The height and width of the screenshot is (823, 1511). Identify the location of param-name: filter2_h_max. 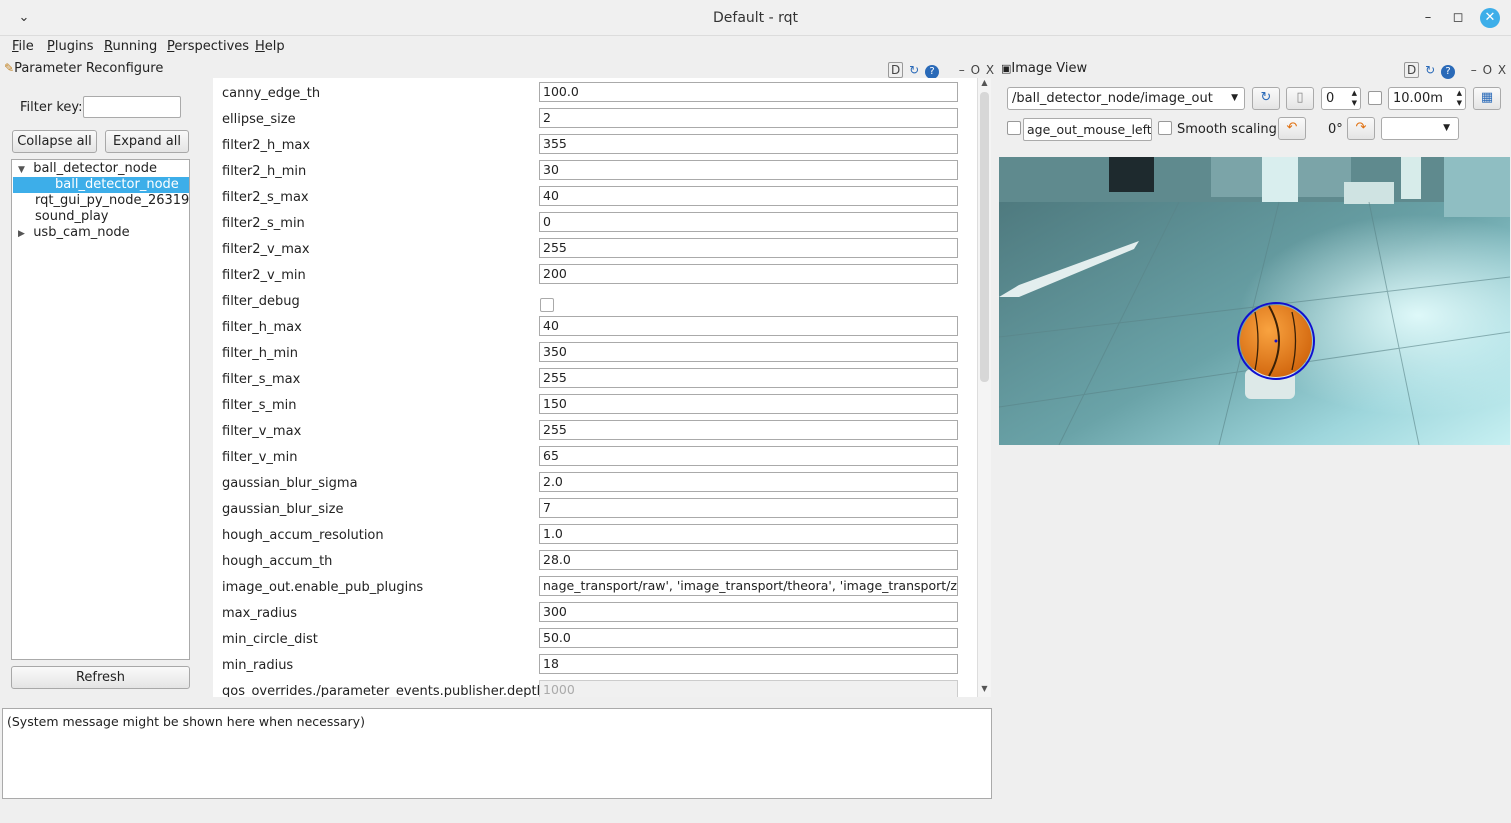
(266, 145).